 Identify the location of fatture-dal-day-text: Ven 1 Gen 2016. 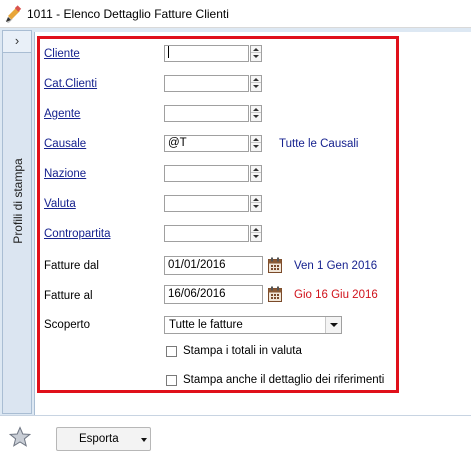
(336, 266).